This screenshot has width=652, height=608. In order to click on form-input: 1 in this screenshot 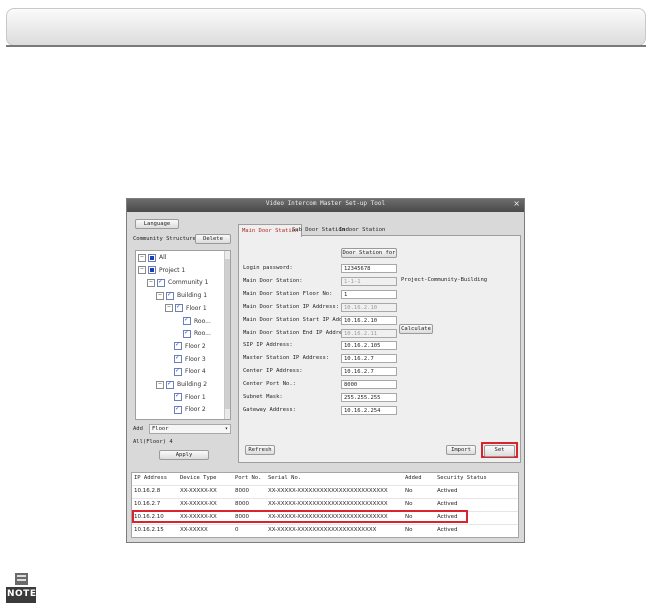, I will do `click(369, 294)`.